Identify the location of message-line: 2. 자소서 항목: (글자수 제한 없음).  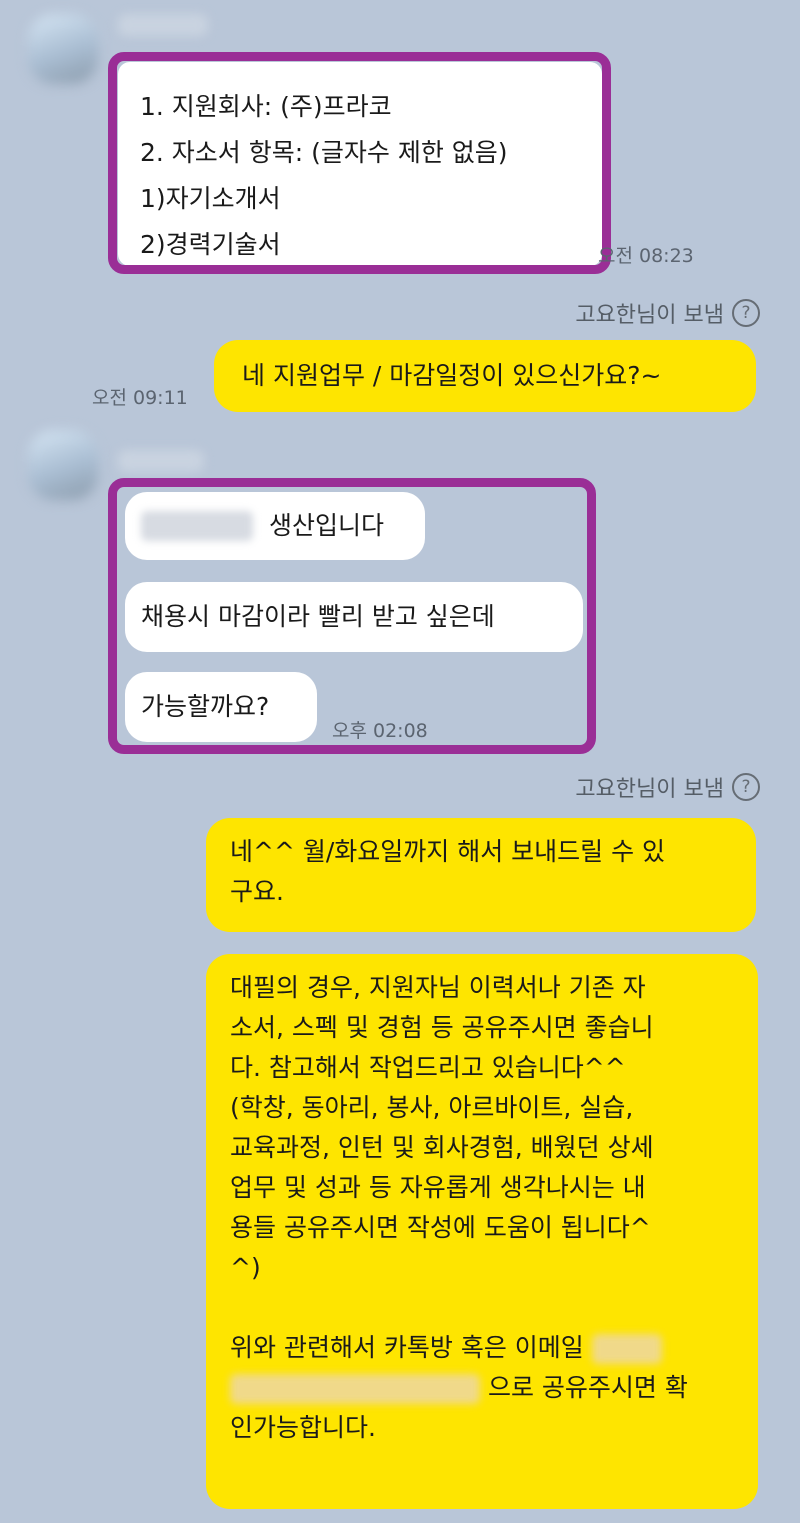
(324, 152).